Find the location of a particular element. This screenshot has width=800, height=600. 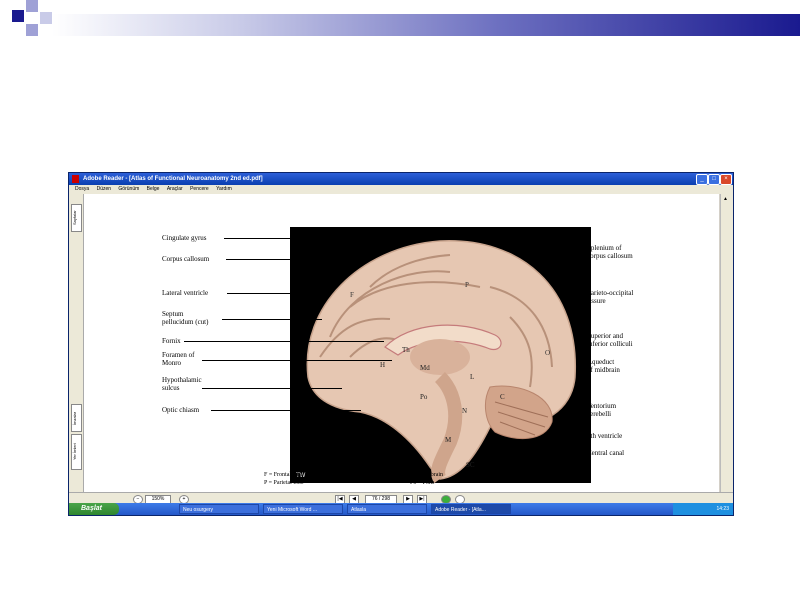

label-parietal: P is located at coordinates (467, 285).